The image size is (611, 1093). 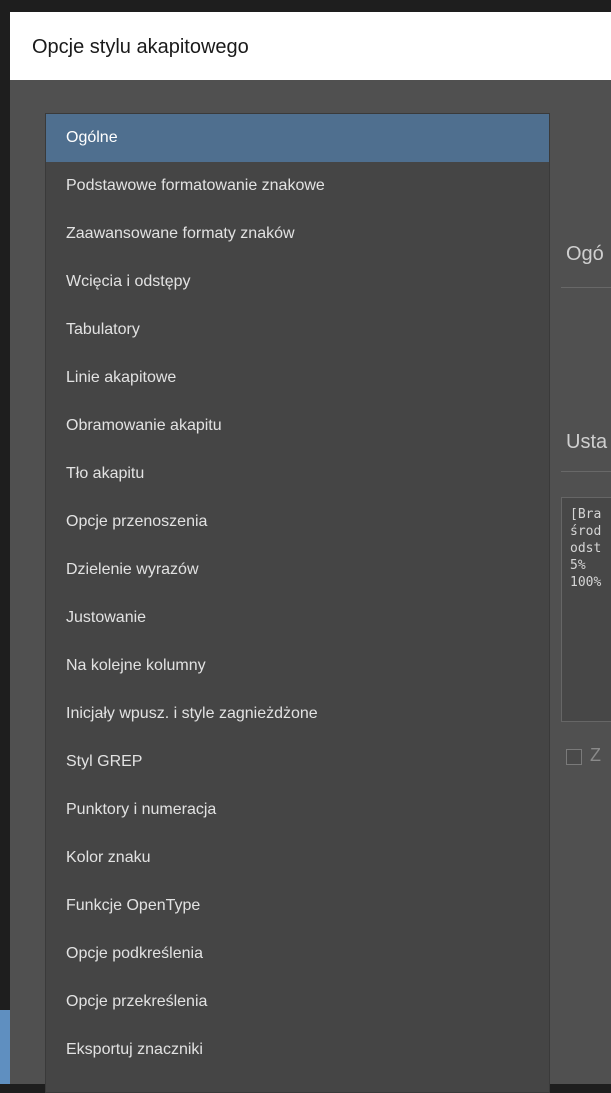 What do you see at coordinates (586, 287) in the screenshot?
I see `general-section-divider` at bounding box center [586, 287].